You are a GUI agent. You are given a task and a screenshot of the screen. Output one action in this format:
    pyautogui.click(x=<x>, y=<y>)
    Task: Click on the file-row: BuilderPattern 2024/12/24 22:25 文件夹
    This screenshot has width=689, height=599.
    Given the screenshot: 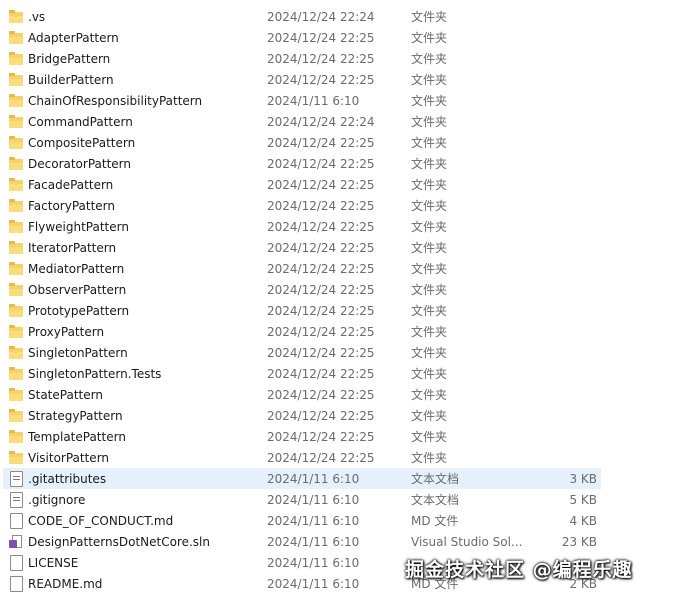 What is the action you would take?
    pyautogui.click(x=302, y=79)
    